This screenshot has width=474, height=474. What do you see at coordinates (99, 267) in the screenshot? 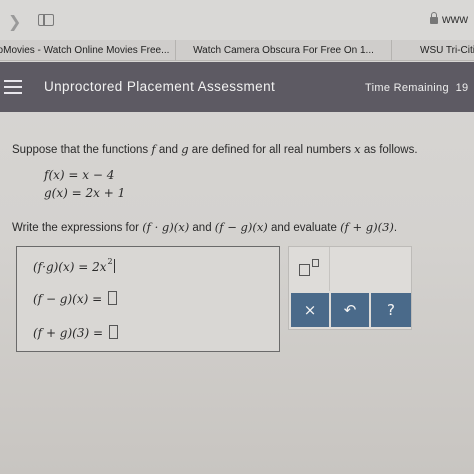
I see `answer-value: 2x` at bounding box center [99, 267].